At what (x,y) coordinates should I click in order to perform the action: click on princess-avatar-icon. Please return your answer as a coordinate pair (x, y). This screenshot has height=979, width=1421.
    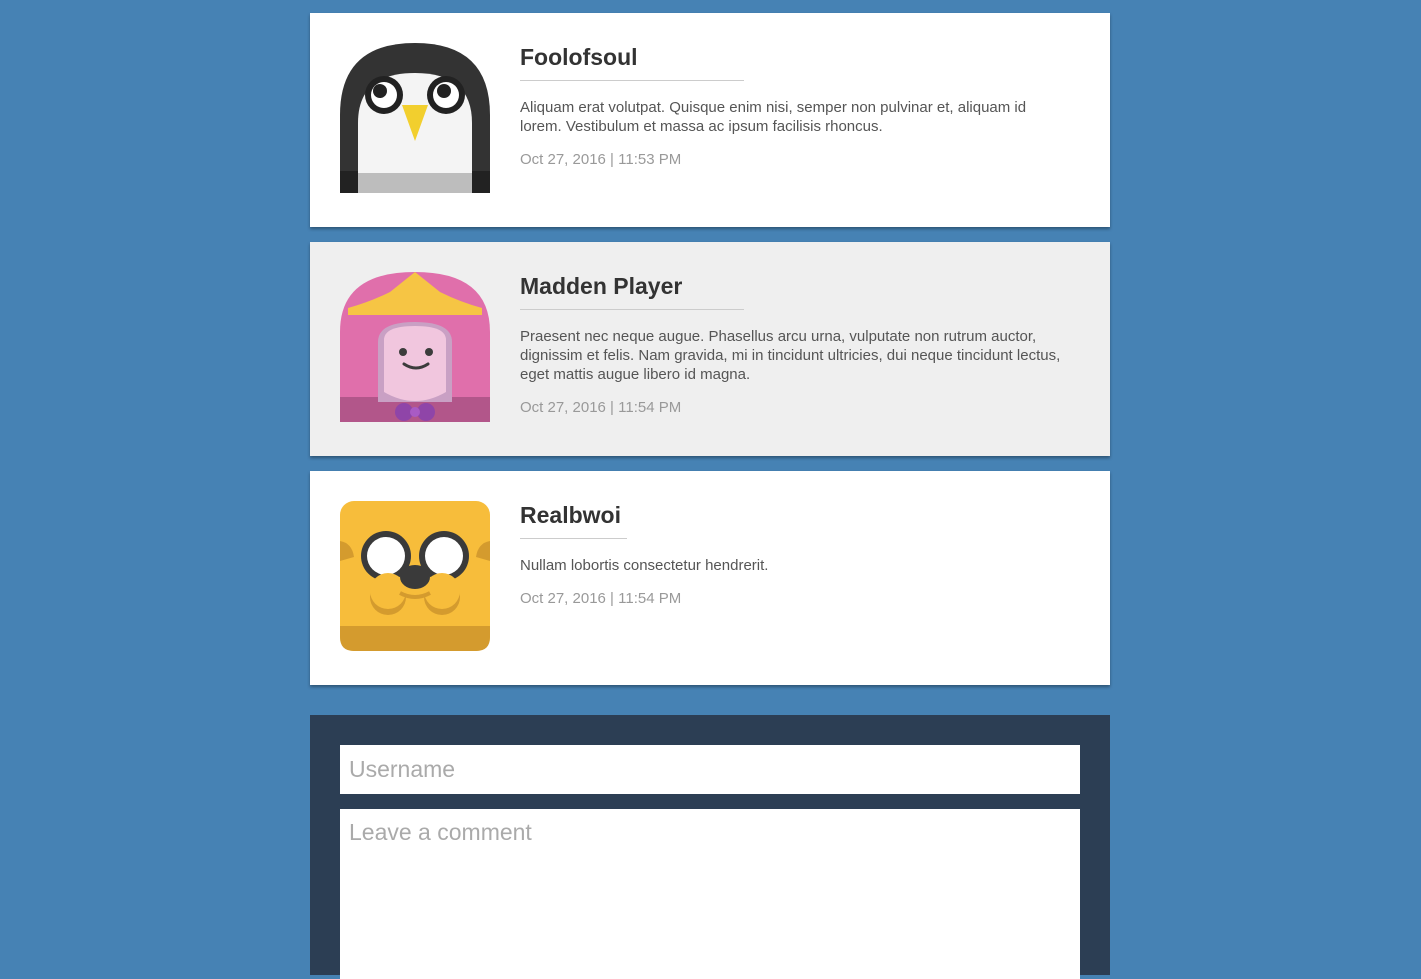
    Looking at the image, I should click on (415, 347).